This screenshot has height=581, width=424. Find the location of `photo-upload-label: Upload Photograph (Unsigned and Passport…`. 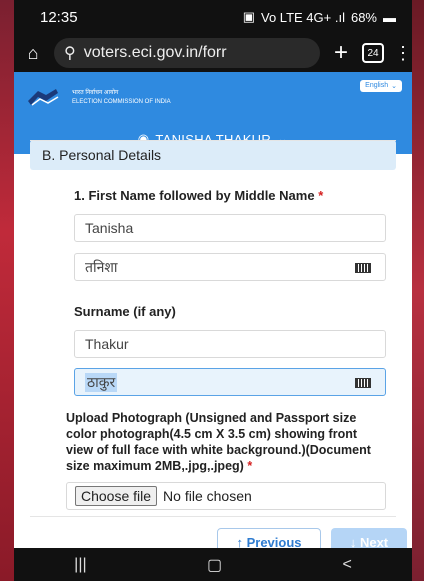

photo-upload-label: Upload Photograph (Unsigned and Passport… is located at coordinates (218, 442).